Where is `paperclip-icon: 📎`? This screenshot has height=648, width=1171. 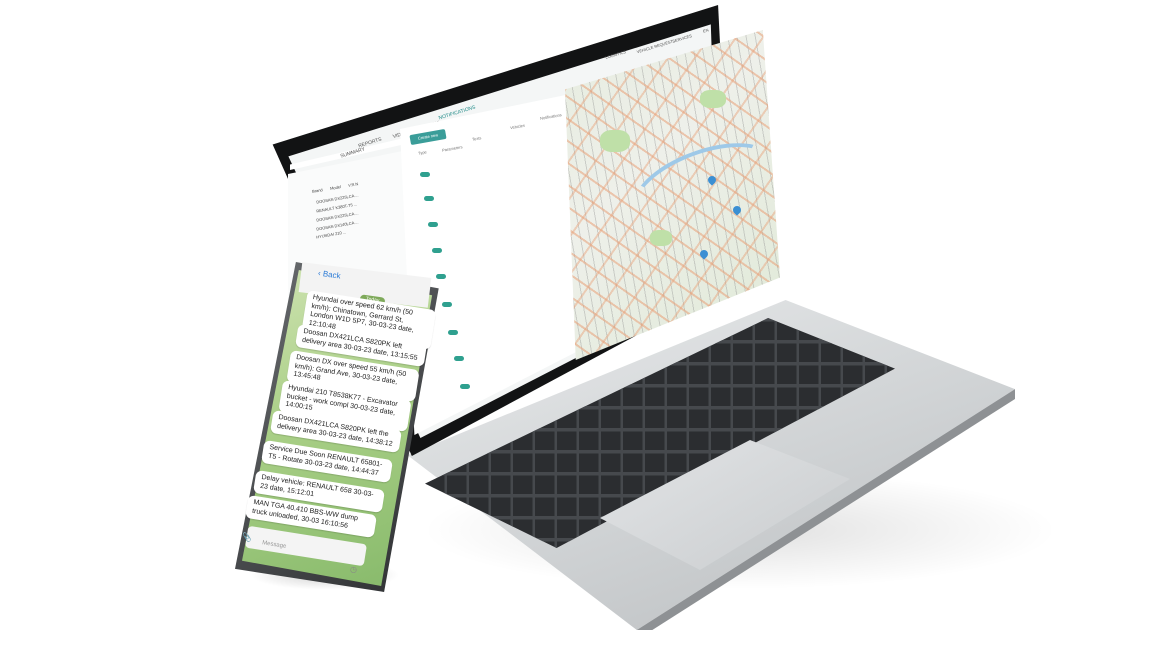 paperclip-icon: 📎 is located at coordinates (246, 537).